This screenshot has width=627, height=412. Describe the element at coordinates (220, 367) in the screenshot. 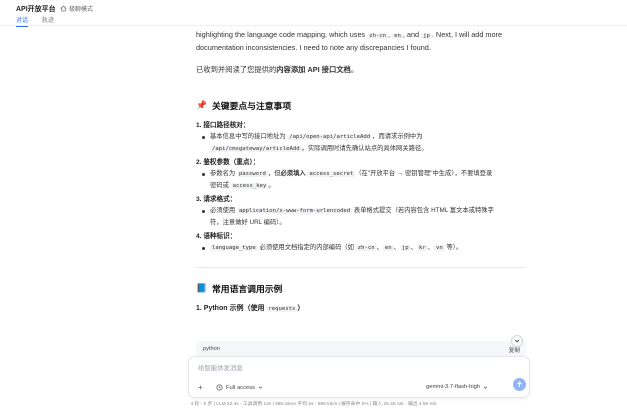

I see `message-input: 给智能体发消息` at that location.